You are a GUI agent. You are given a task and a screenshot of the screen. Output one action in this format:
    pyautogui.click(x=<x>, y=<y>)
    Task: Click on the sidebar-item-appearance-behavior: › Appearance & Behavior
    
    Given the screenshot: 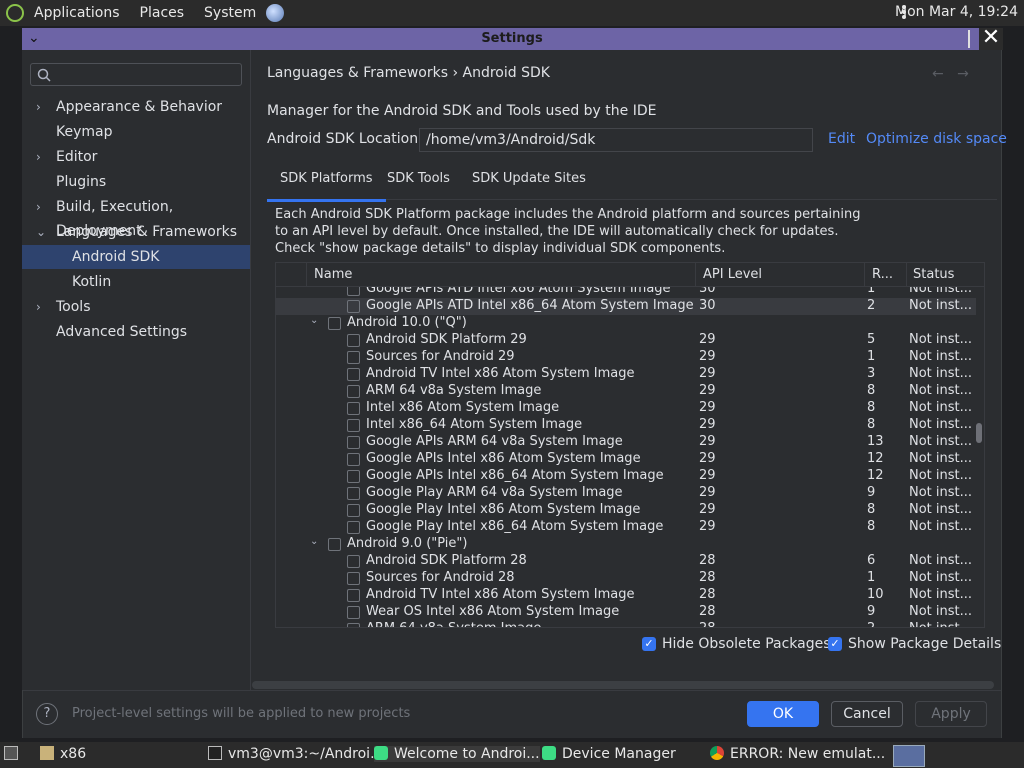 What is the action you would take?
    pyautogui.click(x=136, y=107)
    